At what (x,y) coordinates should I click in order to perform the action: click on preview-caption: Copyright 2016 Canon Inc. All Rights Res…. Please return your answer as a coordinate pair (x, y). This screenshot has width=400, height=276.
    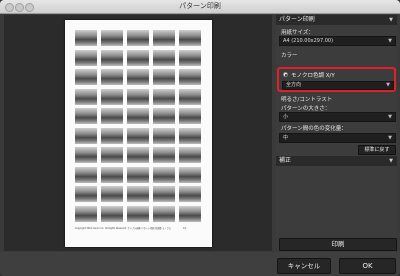
    Looking at the image, I should click on (123, 228).